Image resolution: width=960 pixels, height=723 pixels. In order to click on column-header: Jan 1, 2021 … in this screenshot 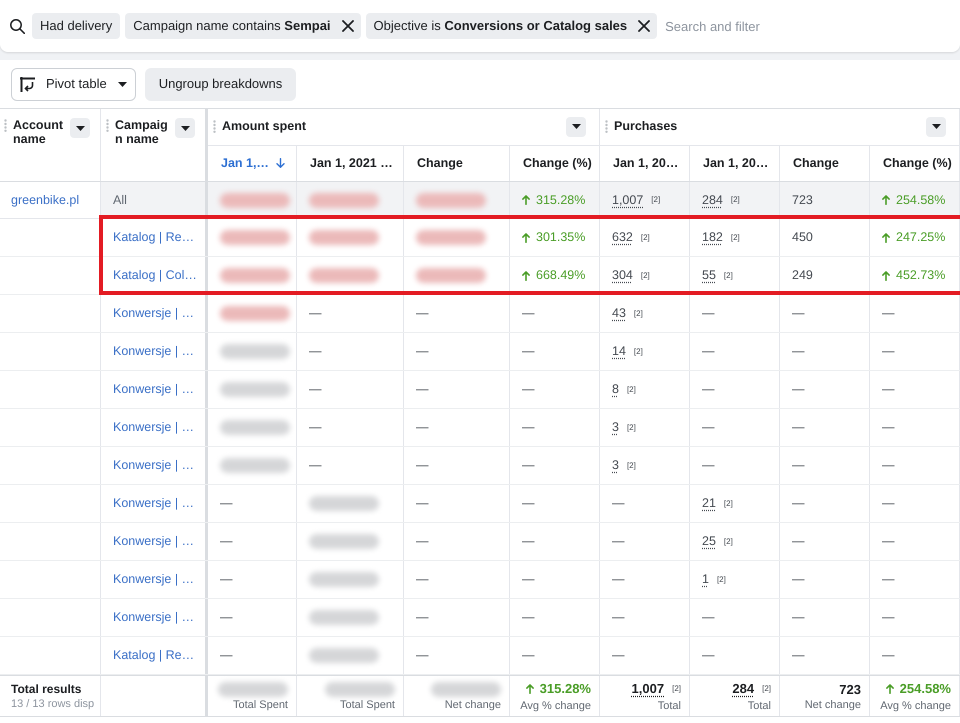, I will do `click(351, 163)`.